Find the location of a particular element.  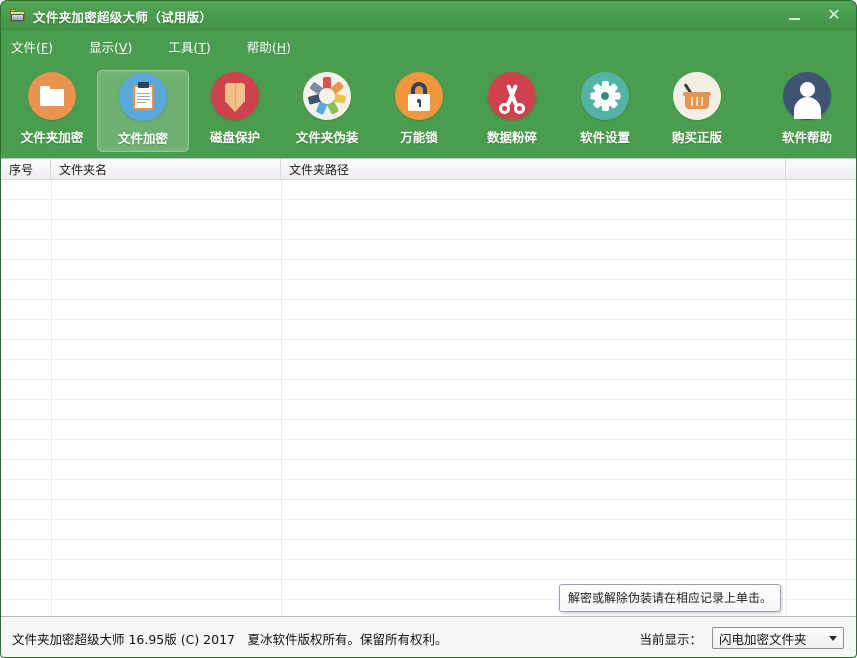

toolbar-label-folder-disguise: 文件夹伪装 is located at coordinates (327, 137).